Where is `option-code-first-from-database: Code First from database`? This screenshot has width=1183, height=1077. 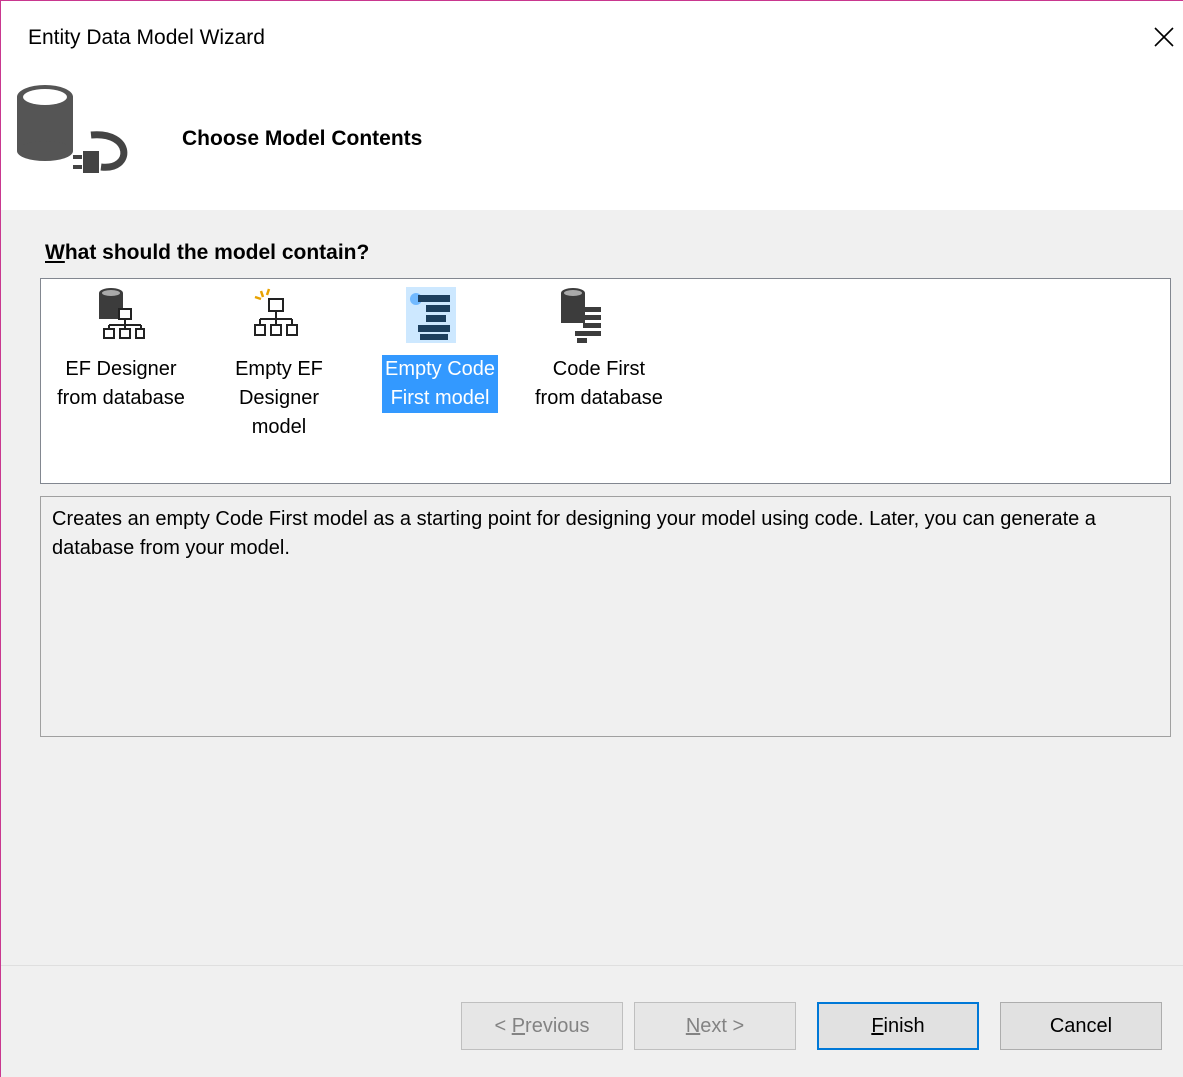
option-code-first-from-database: Code First from database is located at coordinates (592, 379).